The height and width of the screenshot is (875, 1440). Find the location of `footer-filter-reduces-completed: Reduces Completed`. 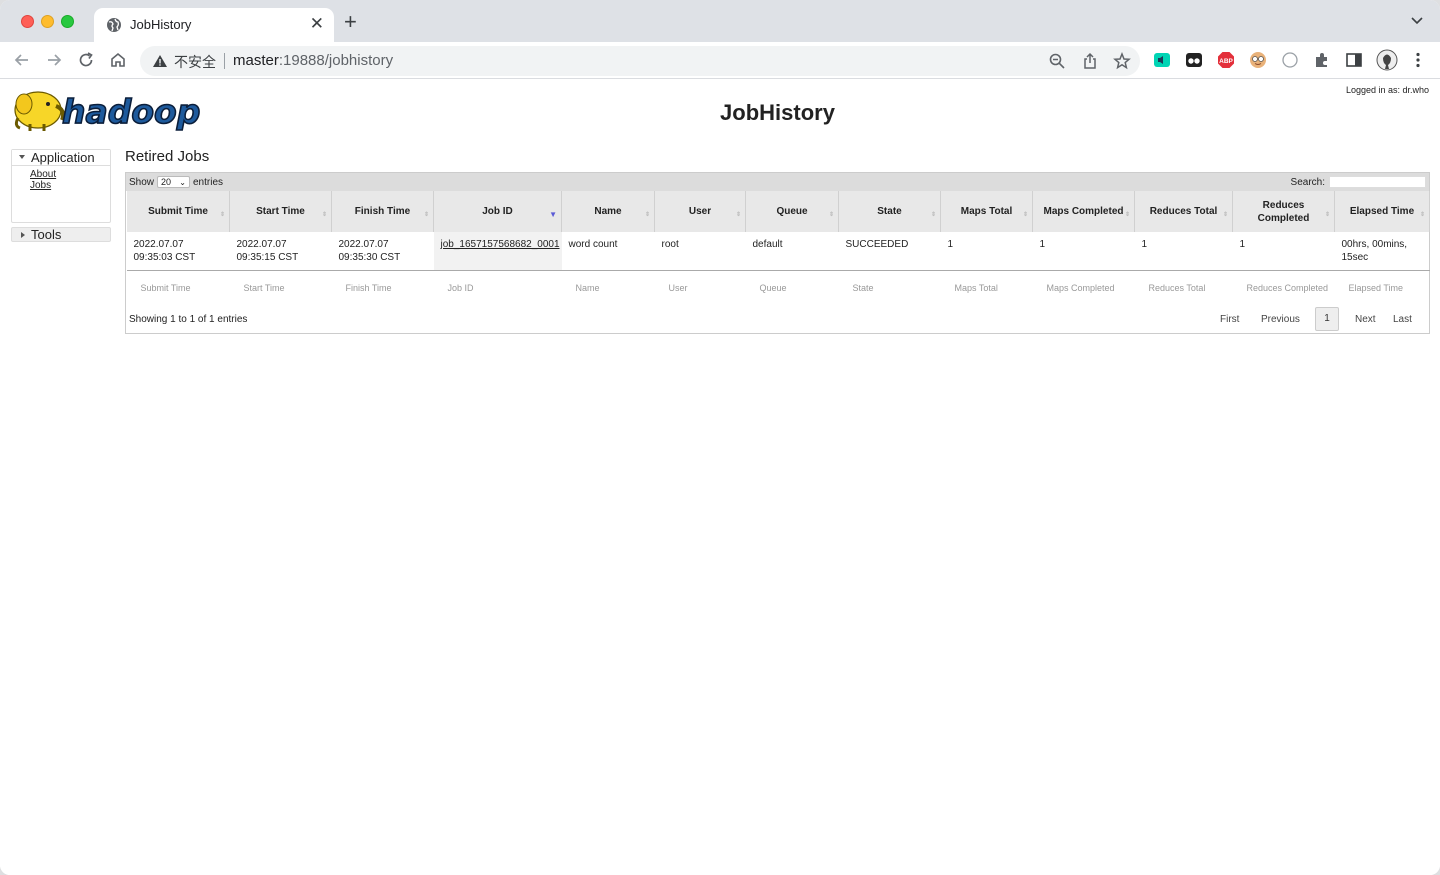

footer-filter-reduces-completed: Reduces Completed is located at coordinates (1284, 285).